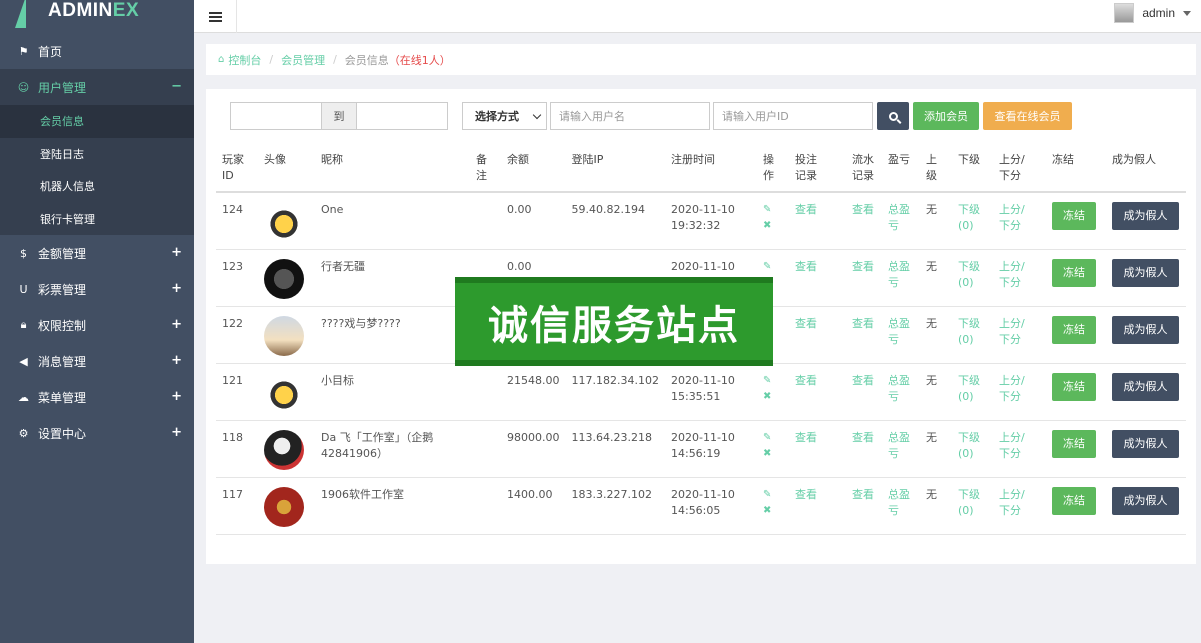 Image resolution: width=1201 pixels, height=643 pixels. I want to click on cell-id: 117, so click(237, 506).